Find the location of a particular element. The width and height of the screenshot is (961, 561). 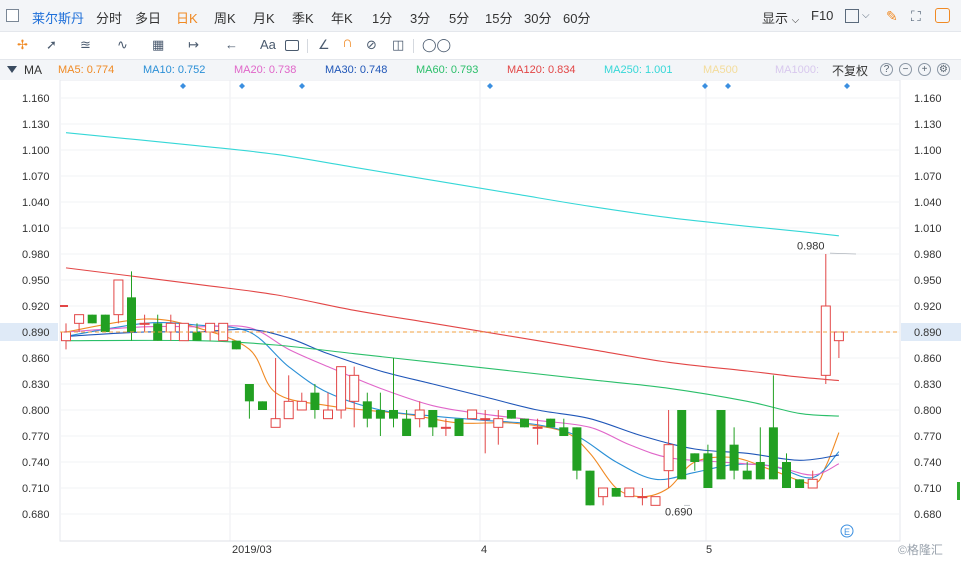

y-tick-label-left: 0.920 is located at coordinates (36, 307).